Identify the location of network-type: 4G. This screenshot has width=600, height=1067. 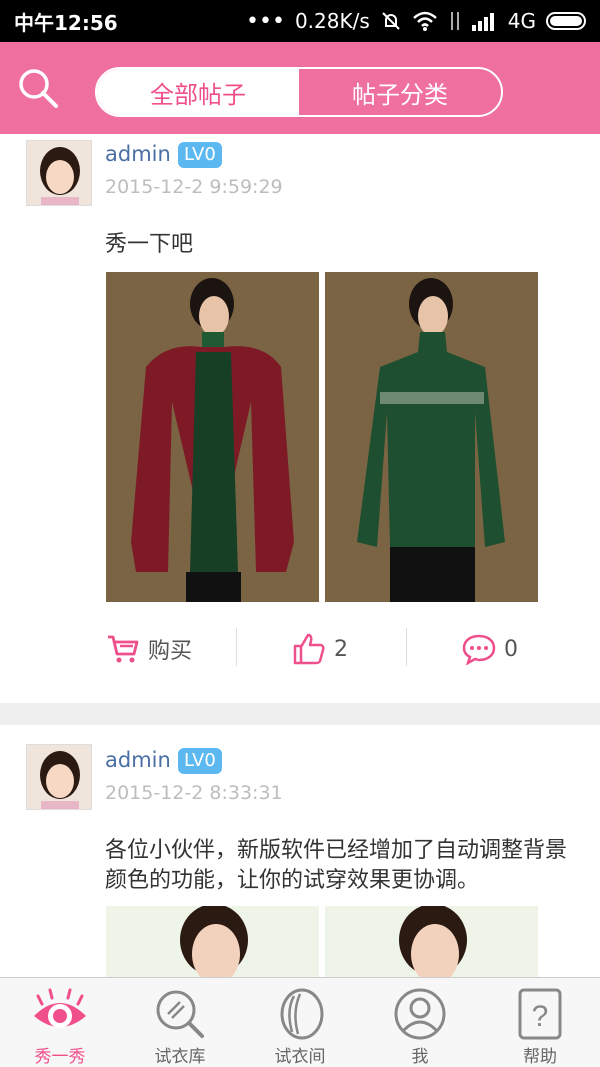
(521, 21).